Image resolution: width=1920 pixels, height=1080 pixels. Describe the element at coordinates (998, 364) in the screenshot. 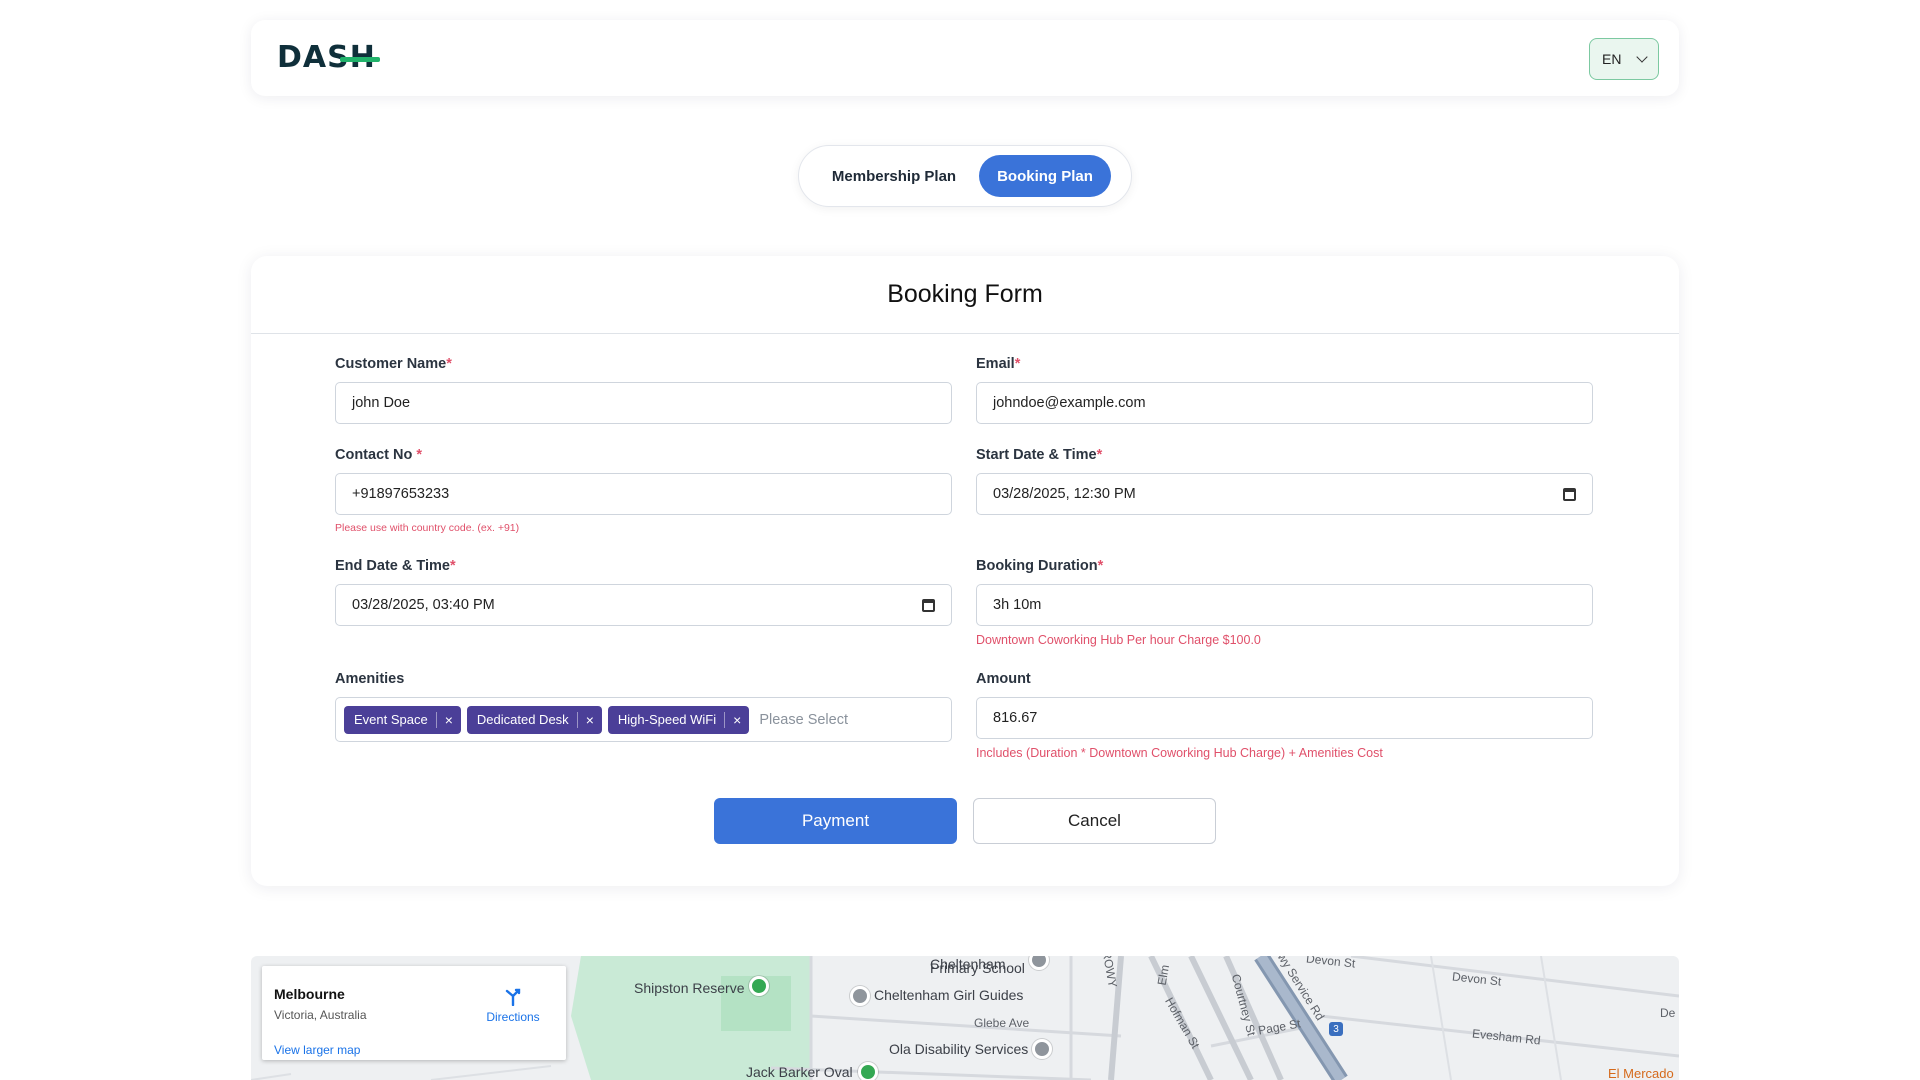

I see `email-label: Email*` at that location.